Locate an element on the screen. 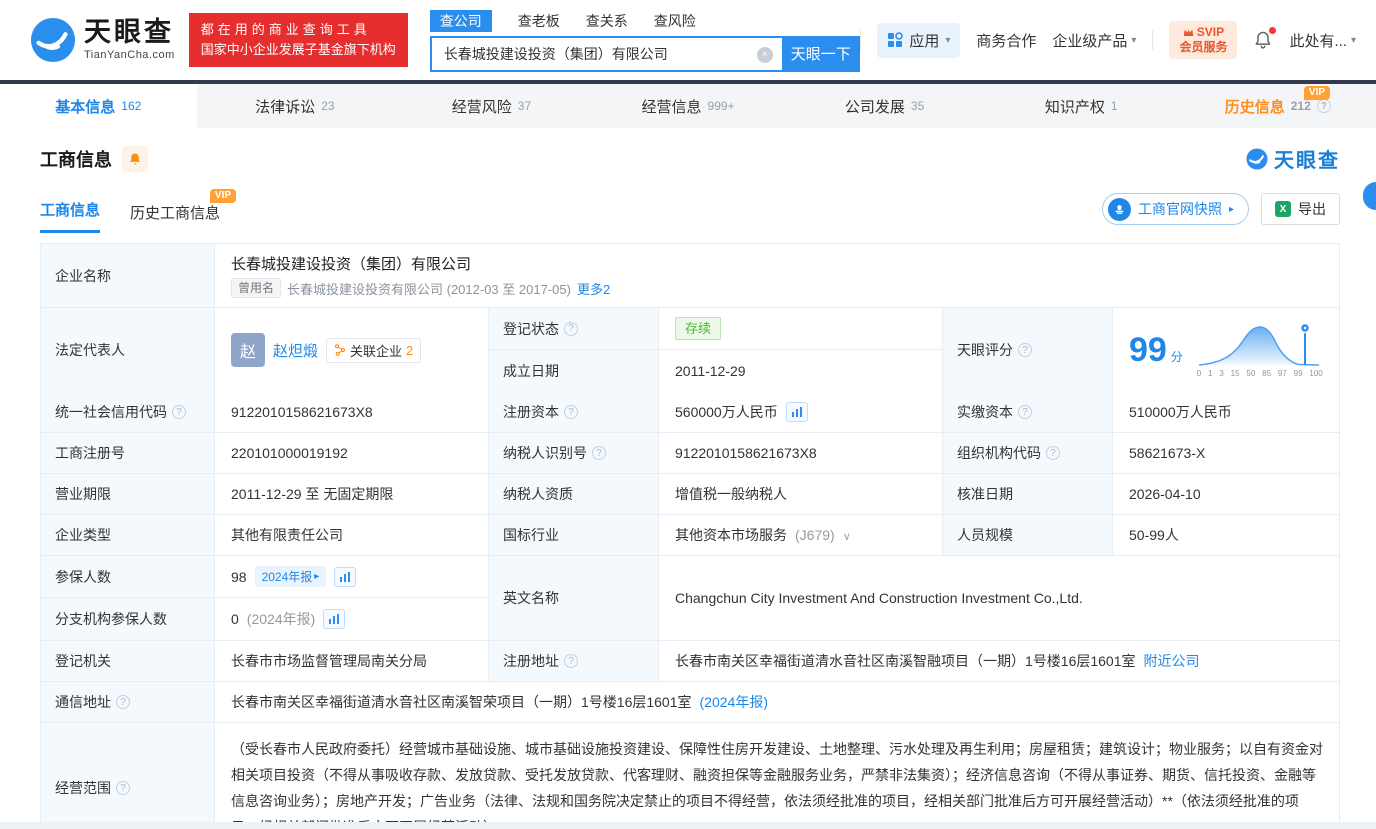 The width and height of the screenshot is (1376, 829). tab-intellectual-property: 知识产权 1 is located at coordinates (1081, 106).